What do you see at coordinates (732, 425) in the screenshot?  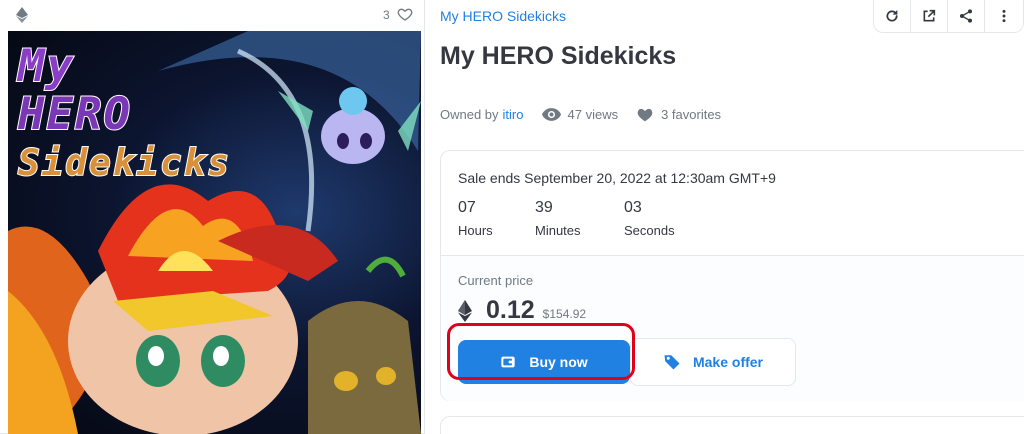 I see `next-section-card` at bounding box center [732, 425].